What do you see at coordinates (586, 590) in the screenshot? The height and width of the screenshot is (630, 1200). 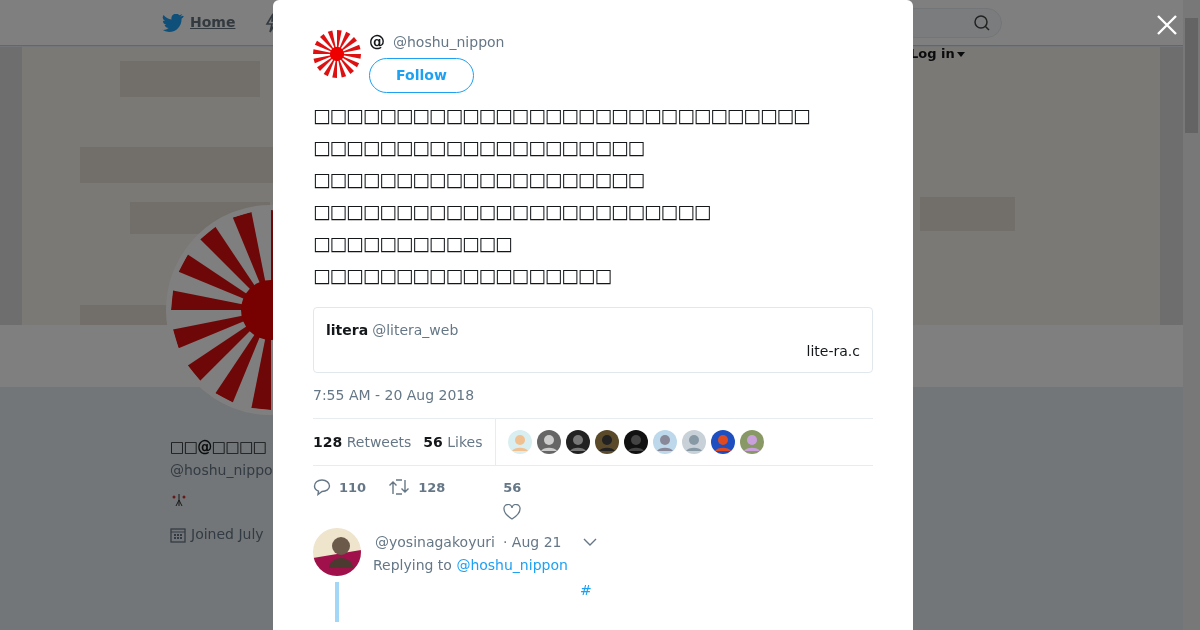 I see `hashtag-link: #` at bounding box center [586, 590].